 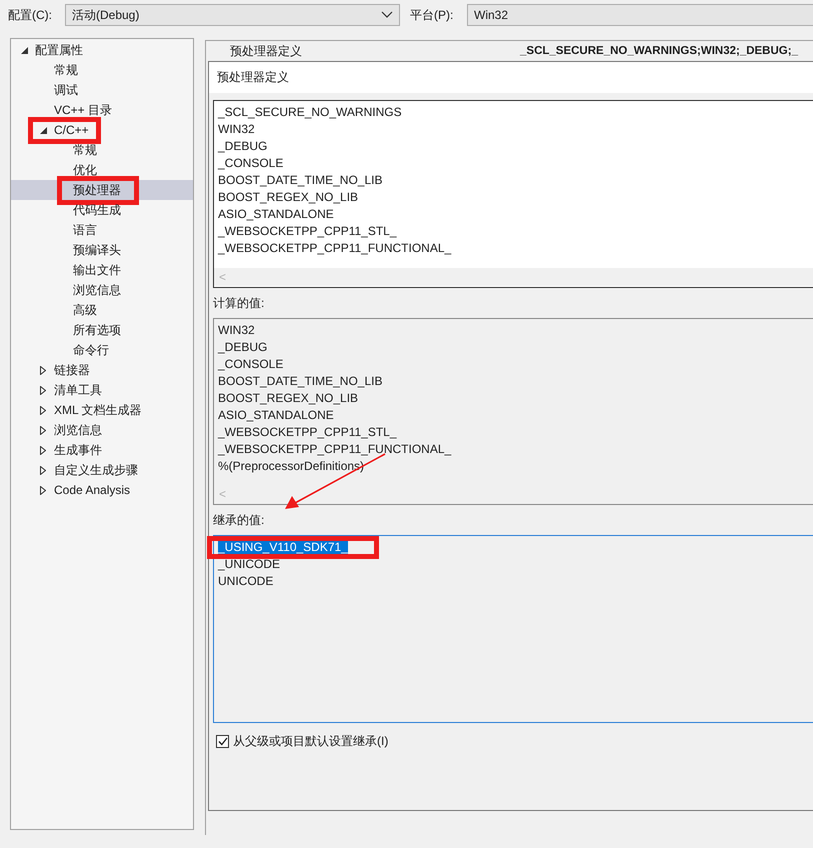 What do you see at coordinates (102, 450) in the screenshot?
I see `tree-item: 生成事件` at bounding box center [102, 450].